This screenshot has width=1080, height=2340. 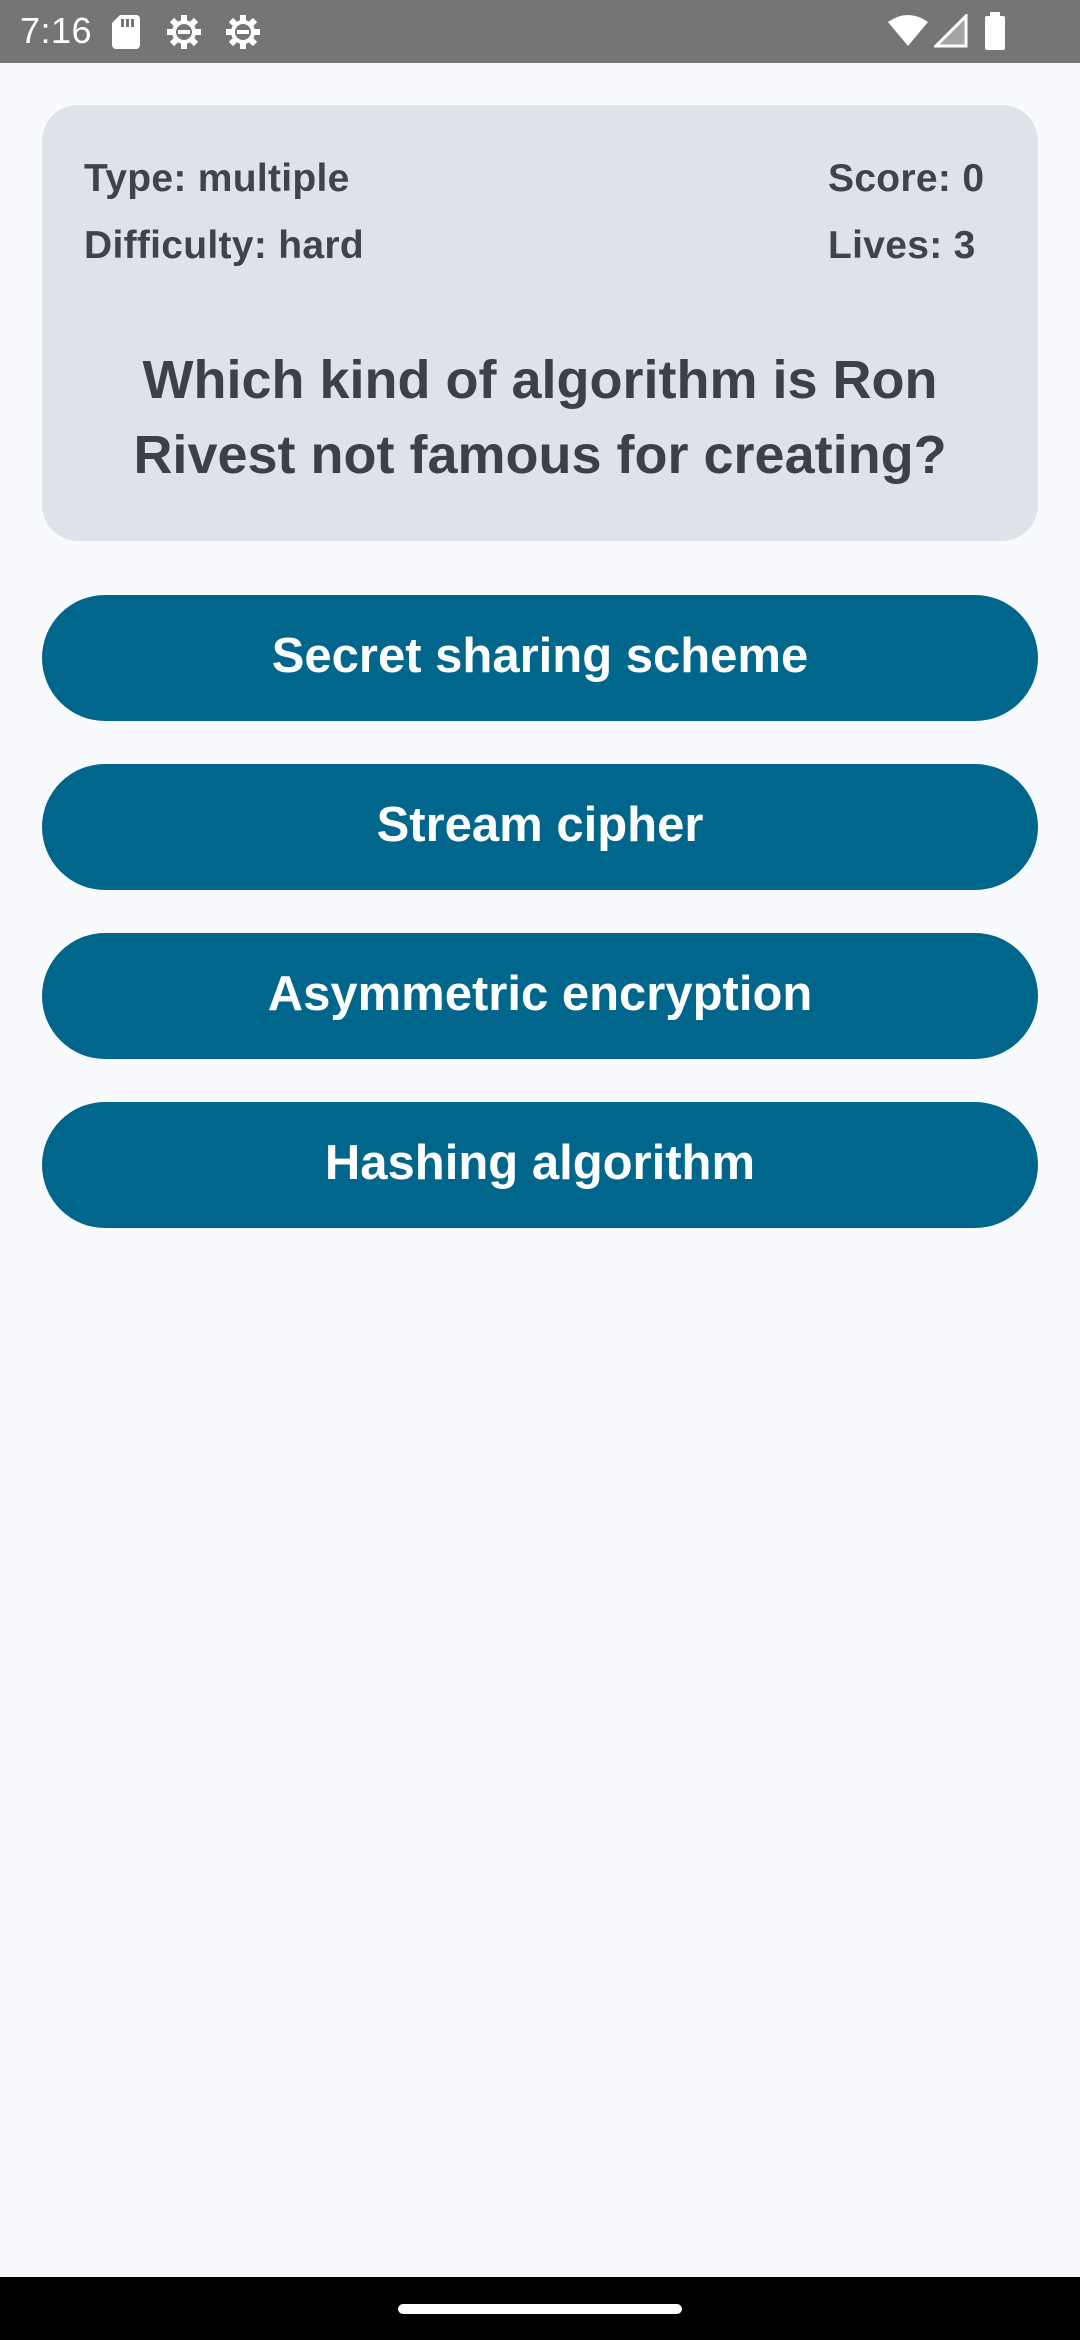 I want to click on status-time: 7:16, so click(x=56, y=30).